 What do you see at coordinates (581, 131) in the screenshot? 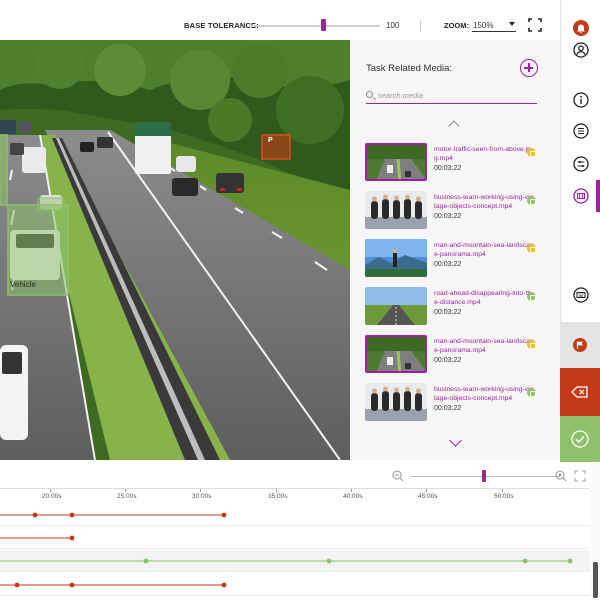
I see `list-icon` at bounding box center [581, 131].